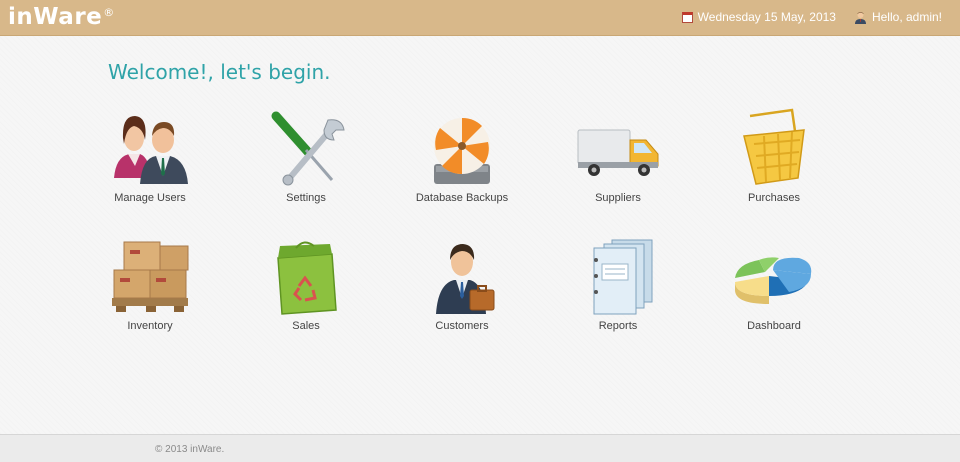 The image size is (960, 462). I want to click on tile-label: Manage Users, so click(150, 198).